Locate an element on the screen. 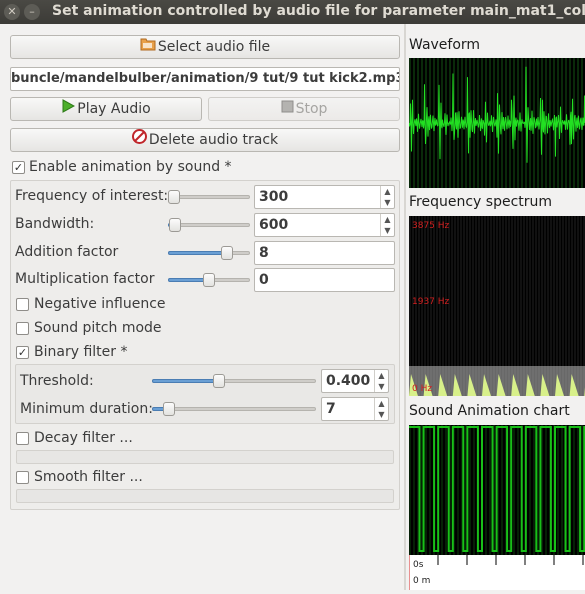  bandwidth-spinbox: 600 ▲ ▼ is located at coordinates (324, 225).